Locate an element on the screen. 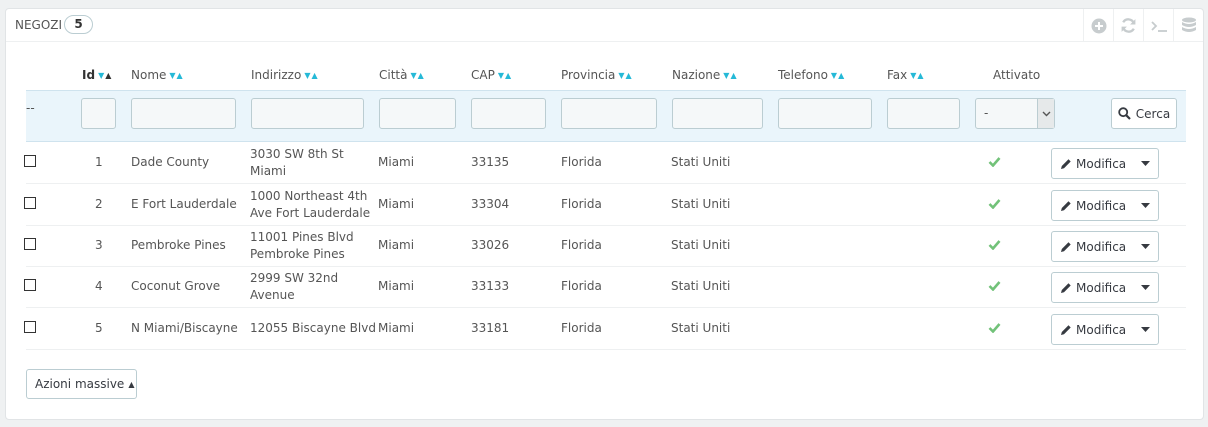 Image resolution: width=1208 pixels, height=427 pixels. cell-address-line1: 11001 Pines Blvd is located at coordinates (302, 237).